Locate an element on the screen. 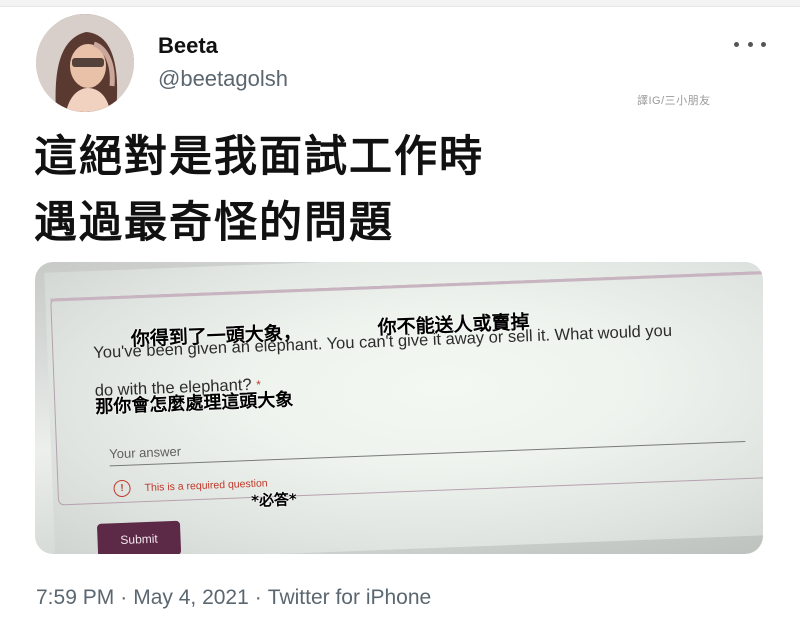 This screenshot has width=800, height=633. avatar is located at coordinates (85, 63).